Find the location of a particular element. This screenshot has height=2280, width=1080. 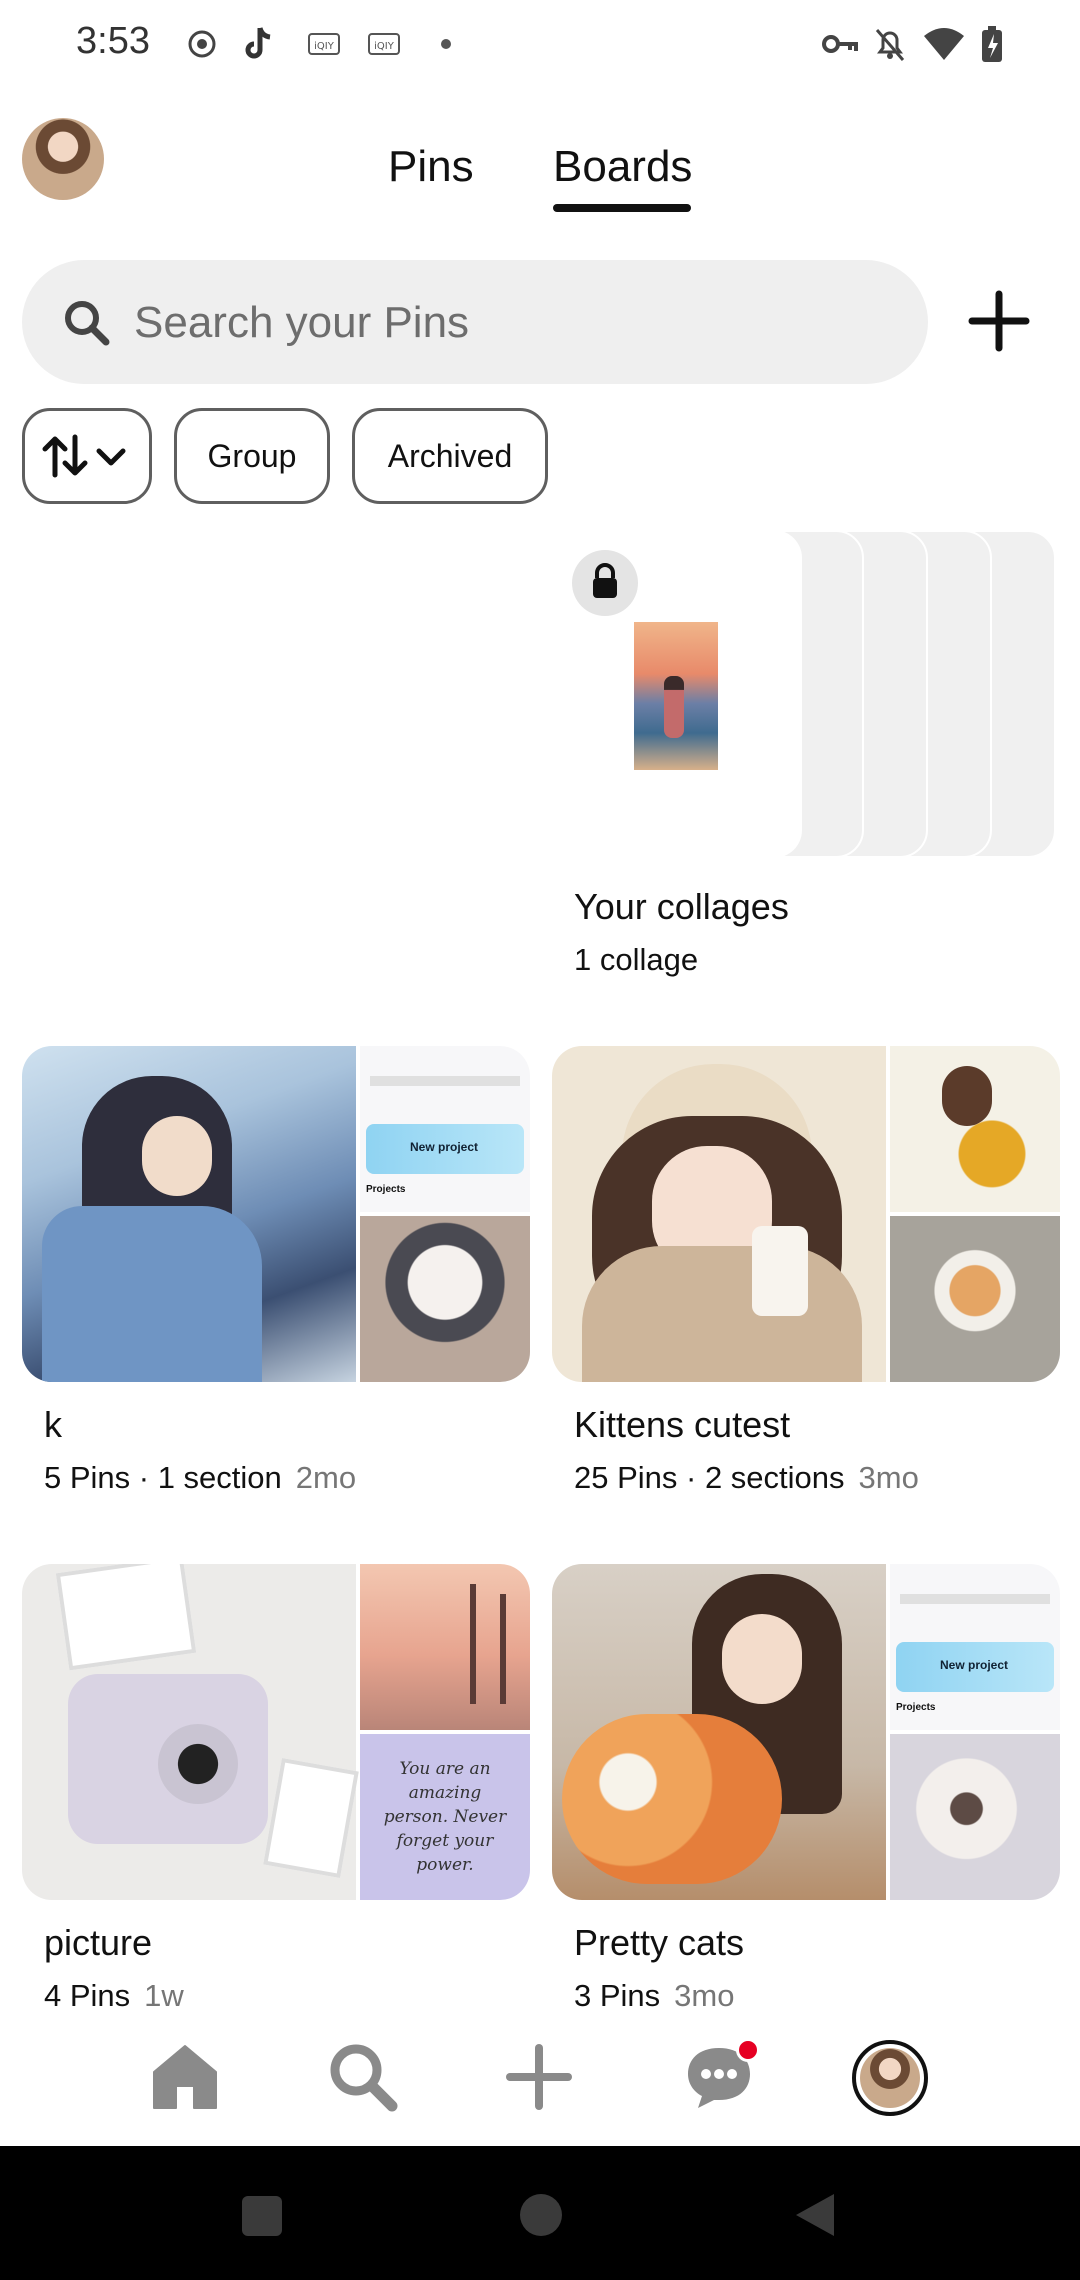

group-filter-chip: Group is located at coordinates (252, 456).